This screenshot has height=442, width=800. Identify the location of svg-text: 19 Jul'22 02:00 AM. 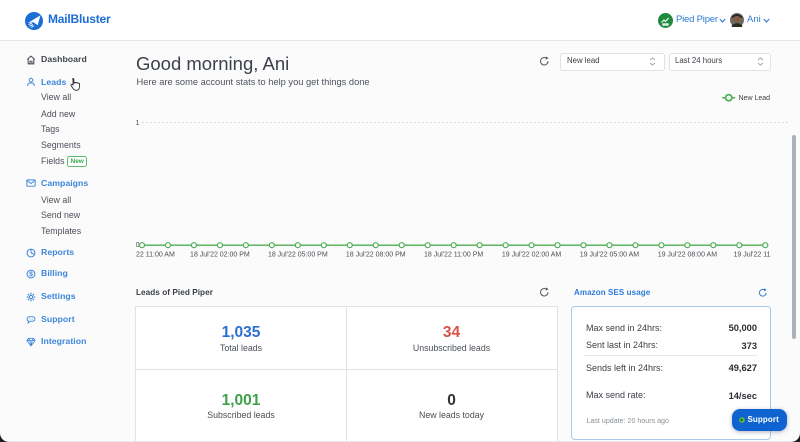
(531, 255).